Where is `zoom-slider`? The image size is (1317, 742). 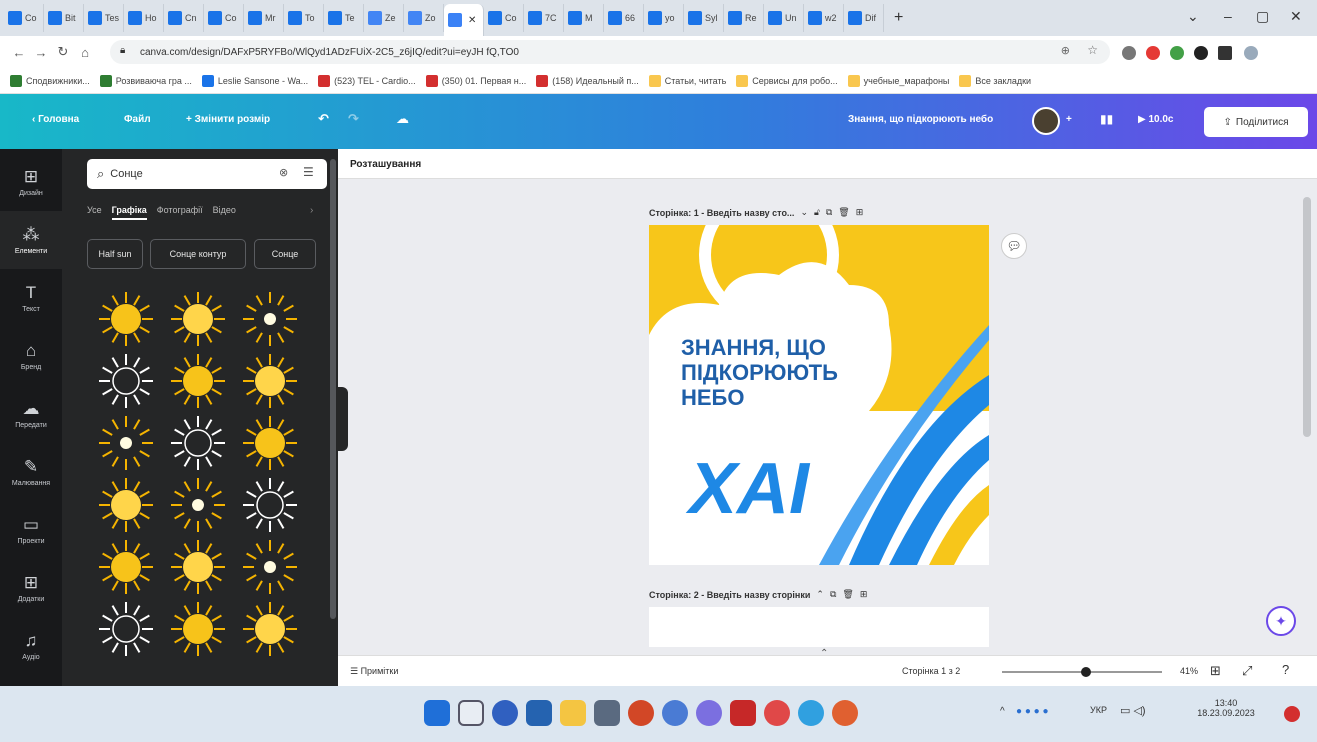
zoom-slider is located at coordinates (1082, 672).